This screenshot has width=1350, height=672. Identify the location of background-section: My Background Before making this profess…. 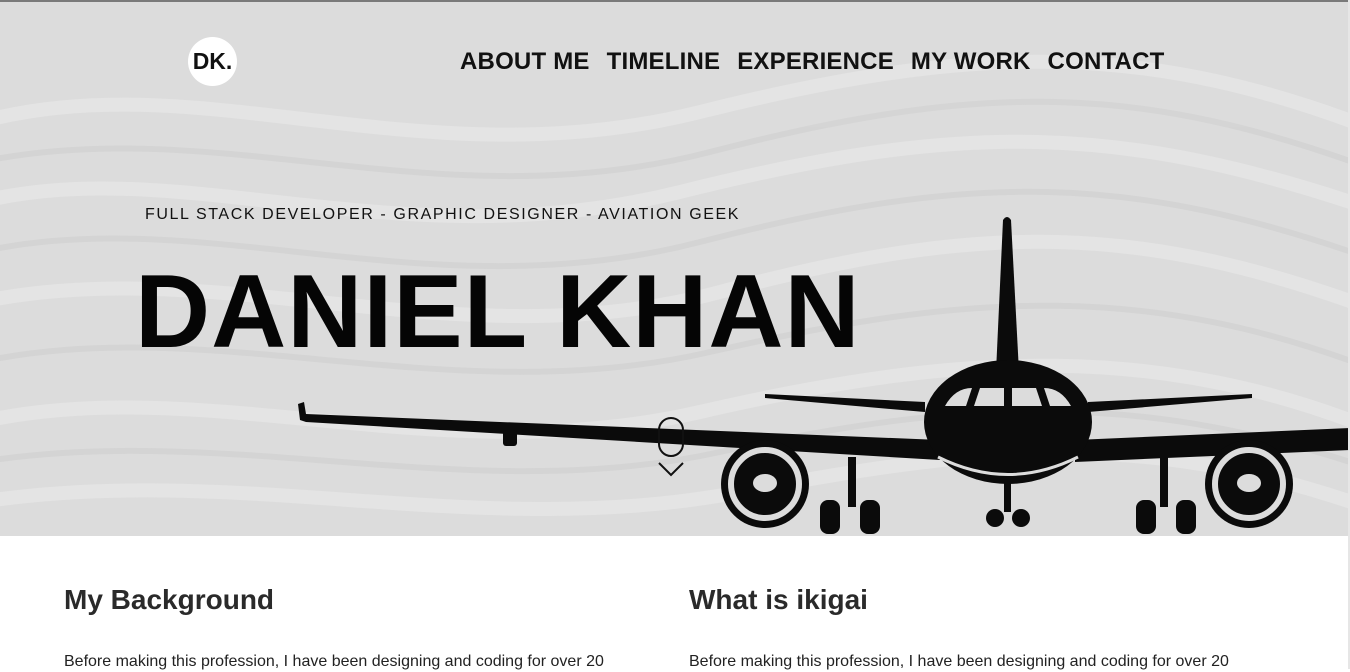
(364, 627).